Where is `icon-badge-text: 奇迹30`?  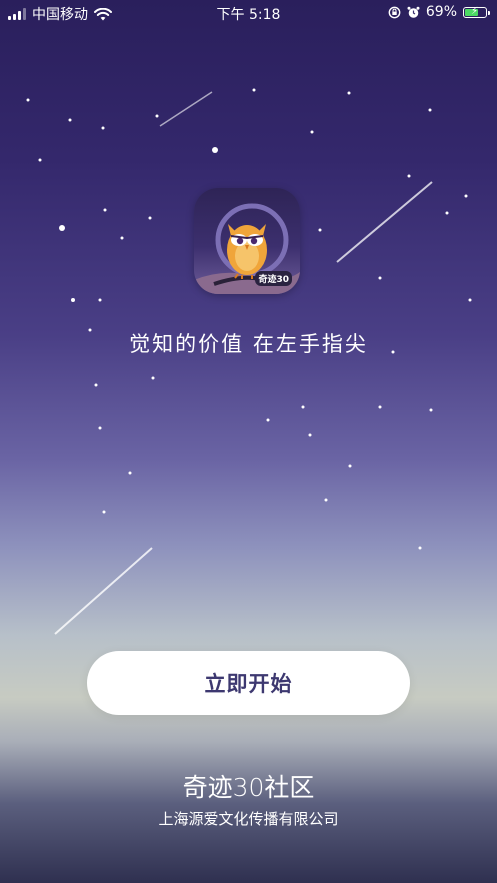 icon-badge-text: 奇迹30 is located at coordinates (273, 278).